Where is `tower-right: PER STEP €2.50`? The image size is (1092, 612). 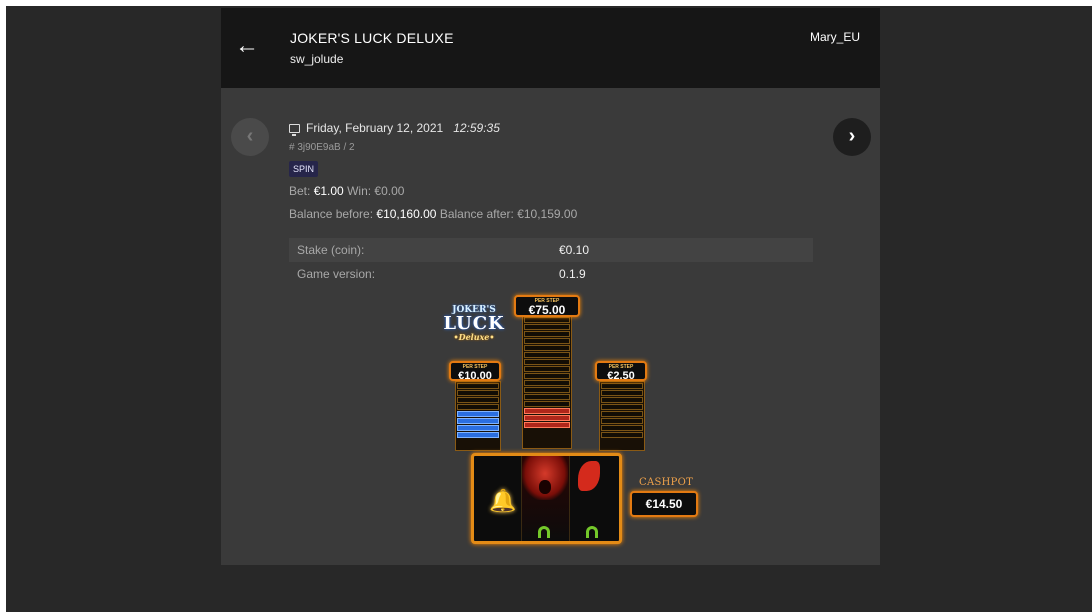
tower-right: PER STEP €2.50 is located at coordinates (623, 406).